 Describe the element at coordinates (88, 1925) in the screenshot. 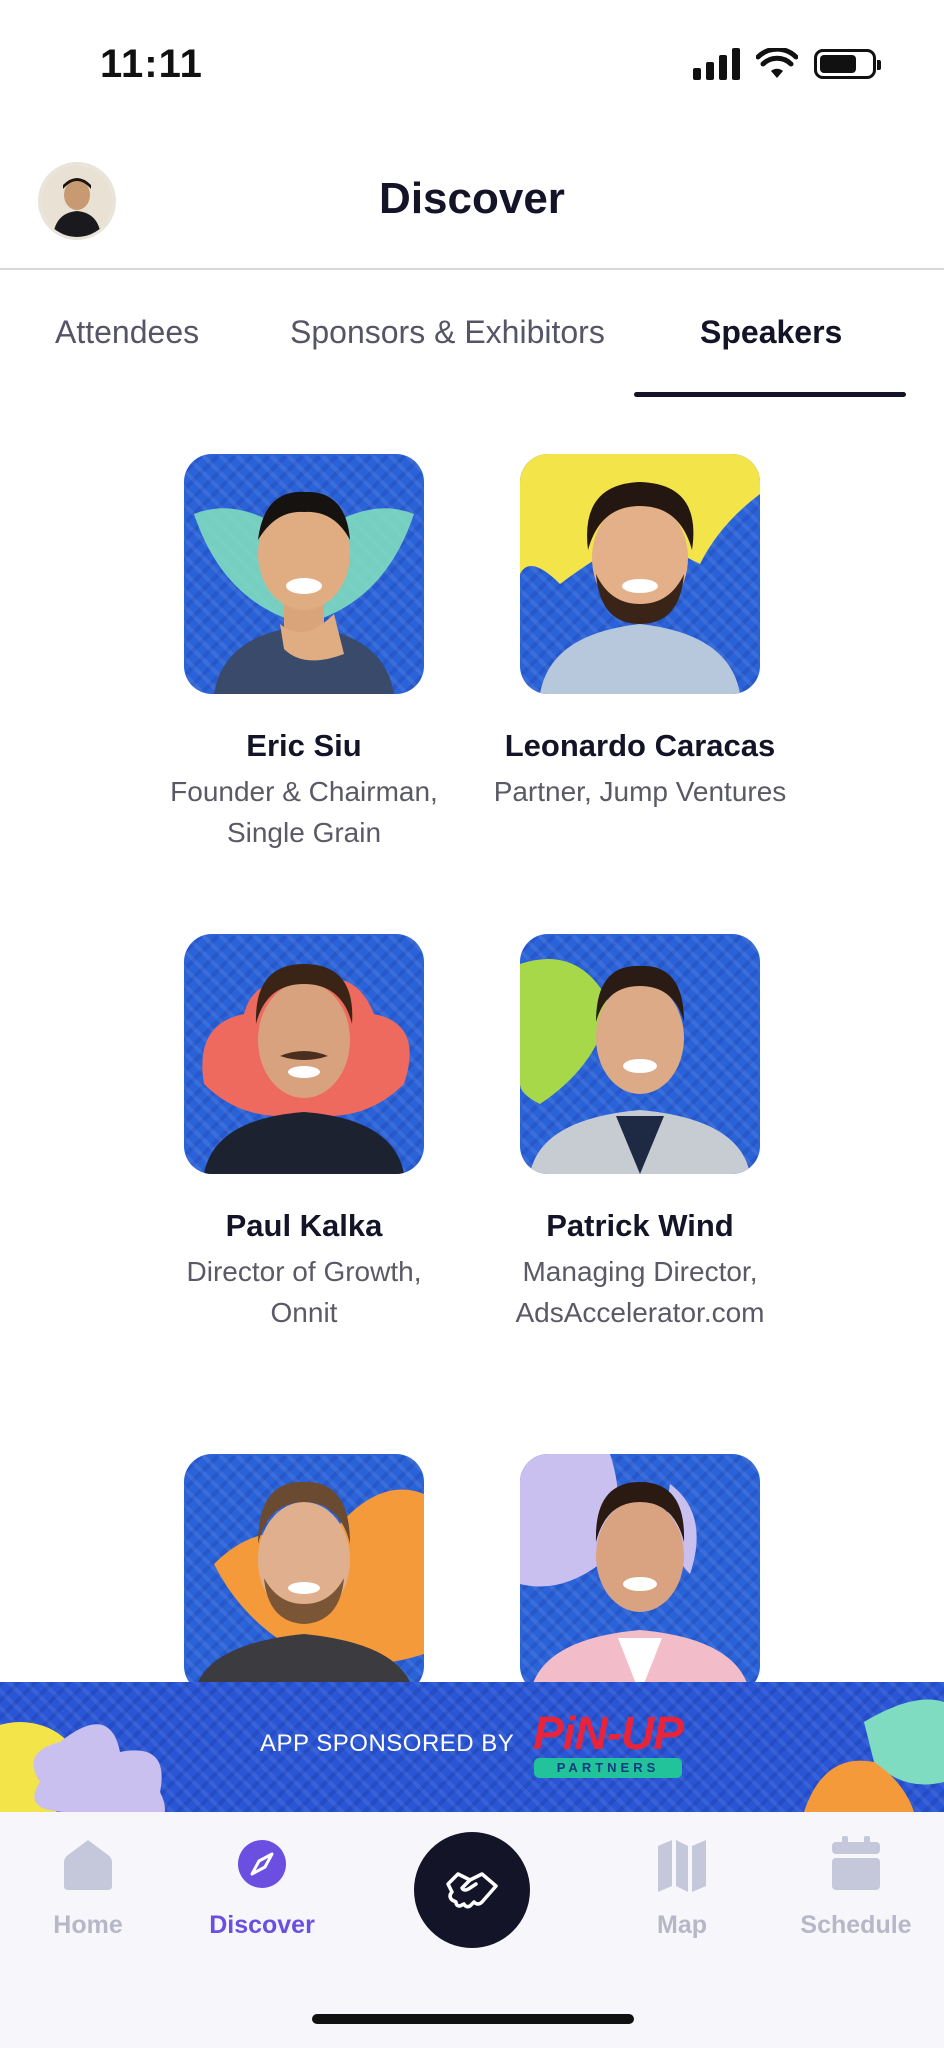

I see `nav-label: Home` at that location.